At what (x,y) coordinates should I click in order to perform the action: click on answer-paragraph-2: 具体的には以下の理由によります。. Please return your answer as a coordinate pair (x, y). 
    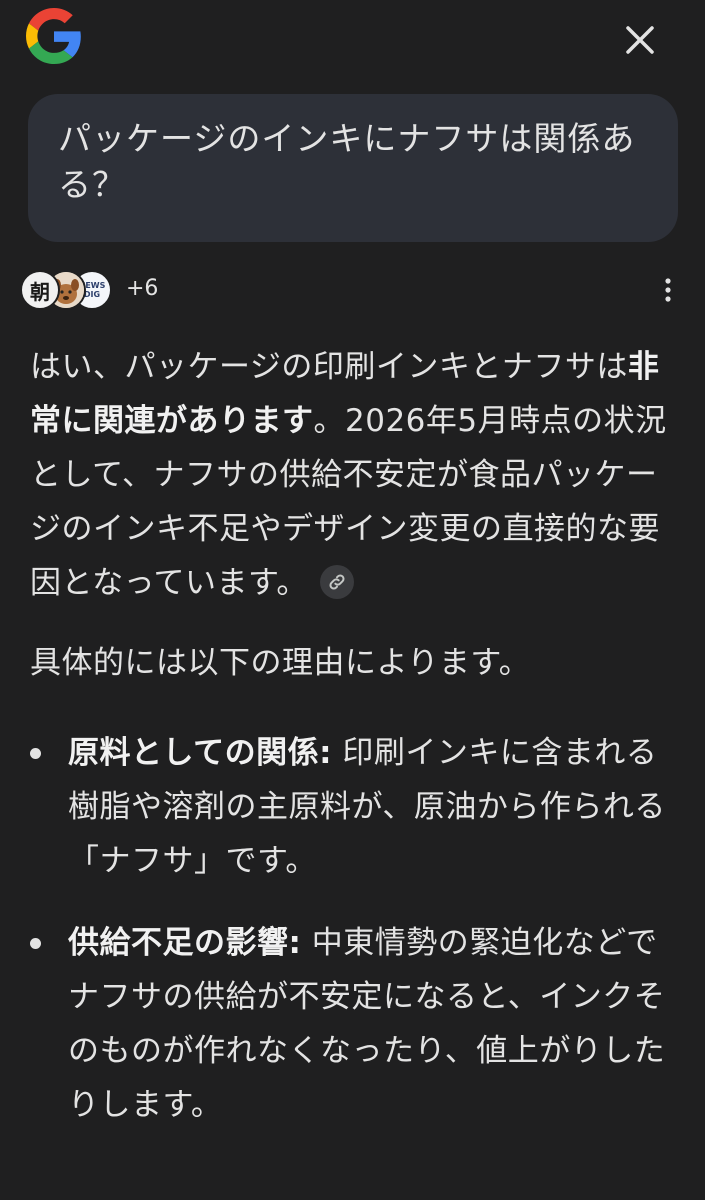
    Looking at the image, I should click on (280, 663).